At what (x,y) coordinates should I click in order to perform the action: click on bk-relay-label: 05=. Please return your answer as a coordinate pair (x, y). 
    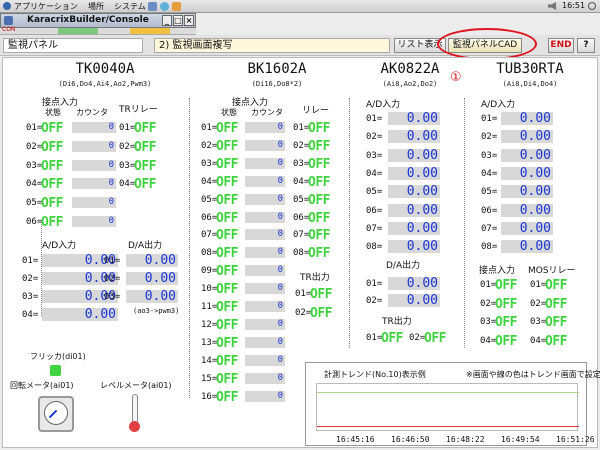
    Looking at the image, I should click on (301, 199).